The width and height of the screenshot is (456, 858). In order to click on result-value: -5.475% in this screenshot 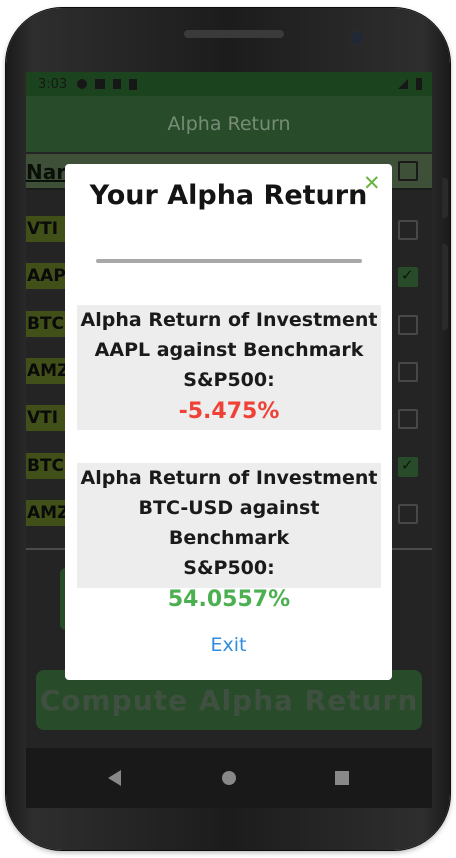, I will do `click(229, 411)`.